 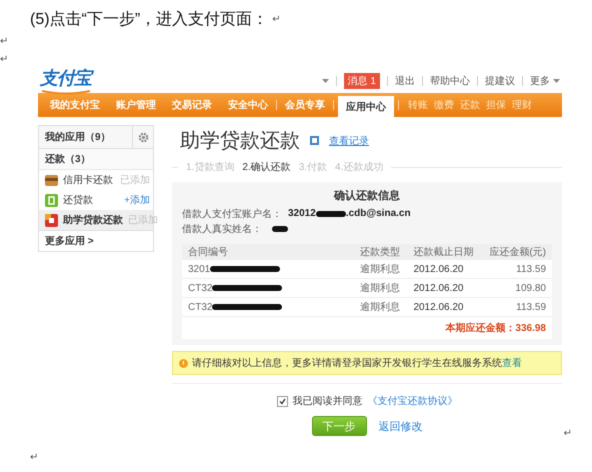 What do you see at coordinates (248, 105) in the screenshot?
I see `nav-tab: 安全中心` at bounding box center [248, 105].